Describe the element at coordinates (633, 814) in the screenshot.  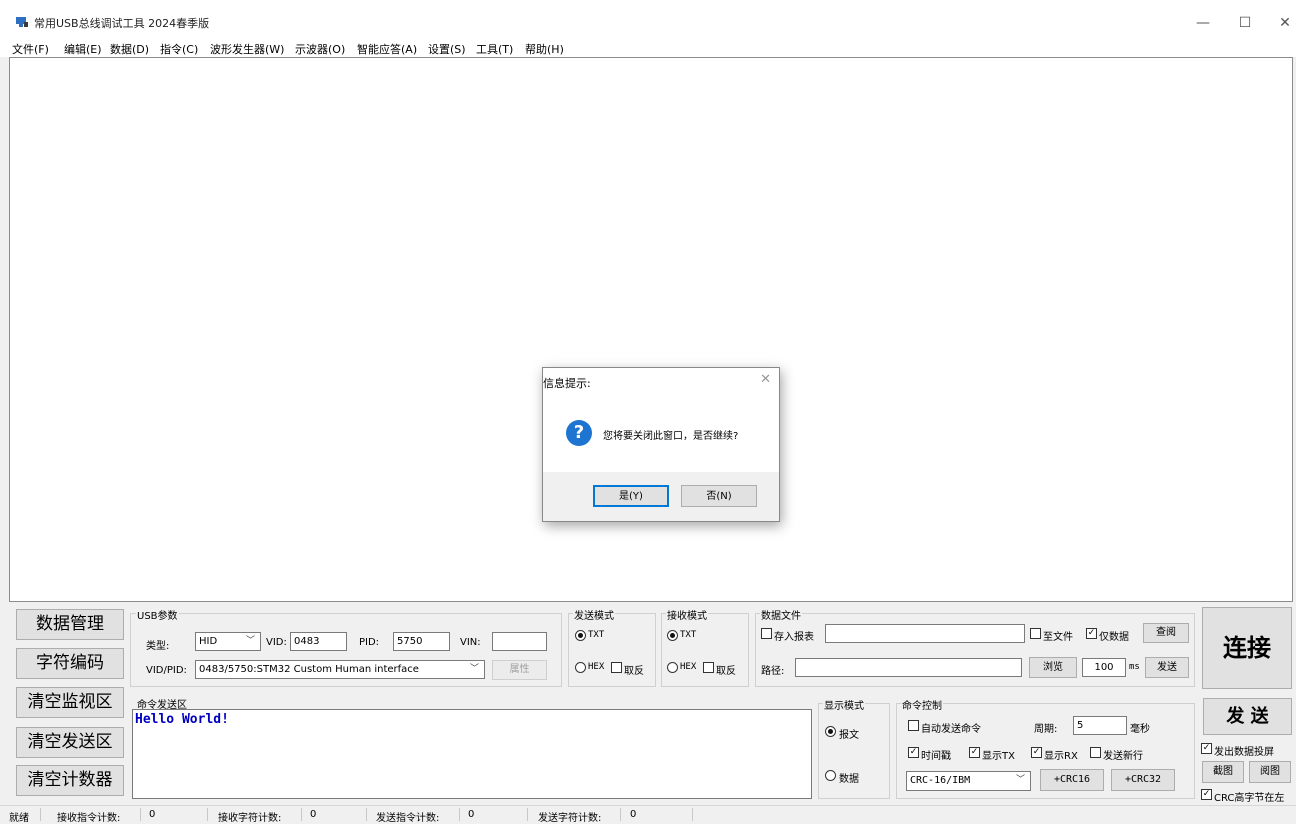
I see `tx-char-count: 0` at that location.